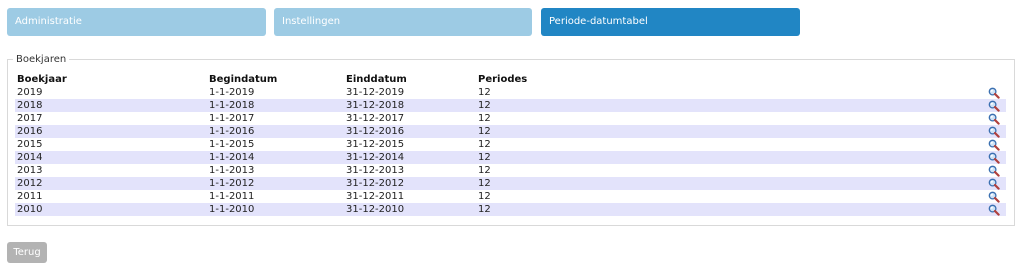  Describe the element at coordinates (30, 118) in the screenshot. I see `year-cell: 2017` at that location.